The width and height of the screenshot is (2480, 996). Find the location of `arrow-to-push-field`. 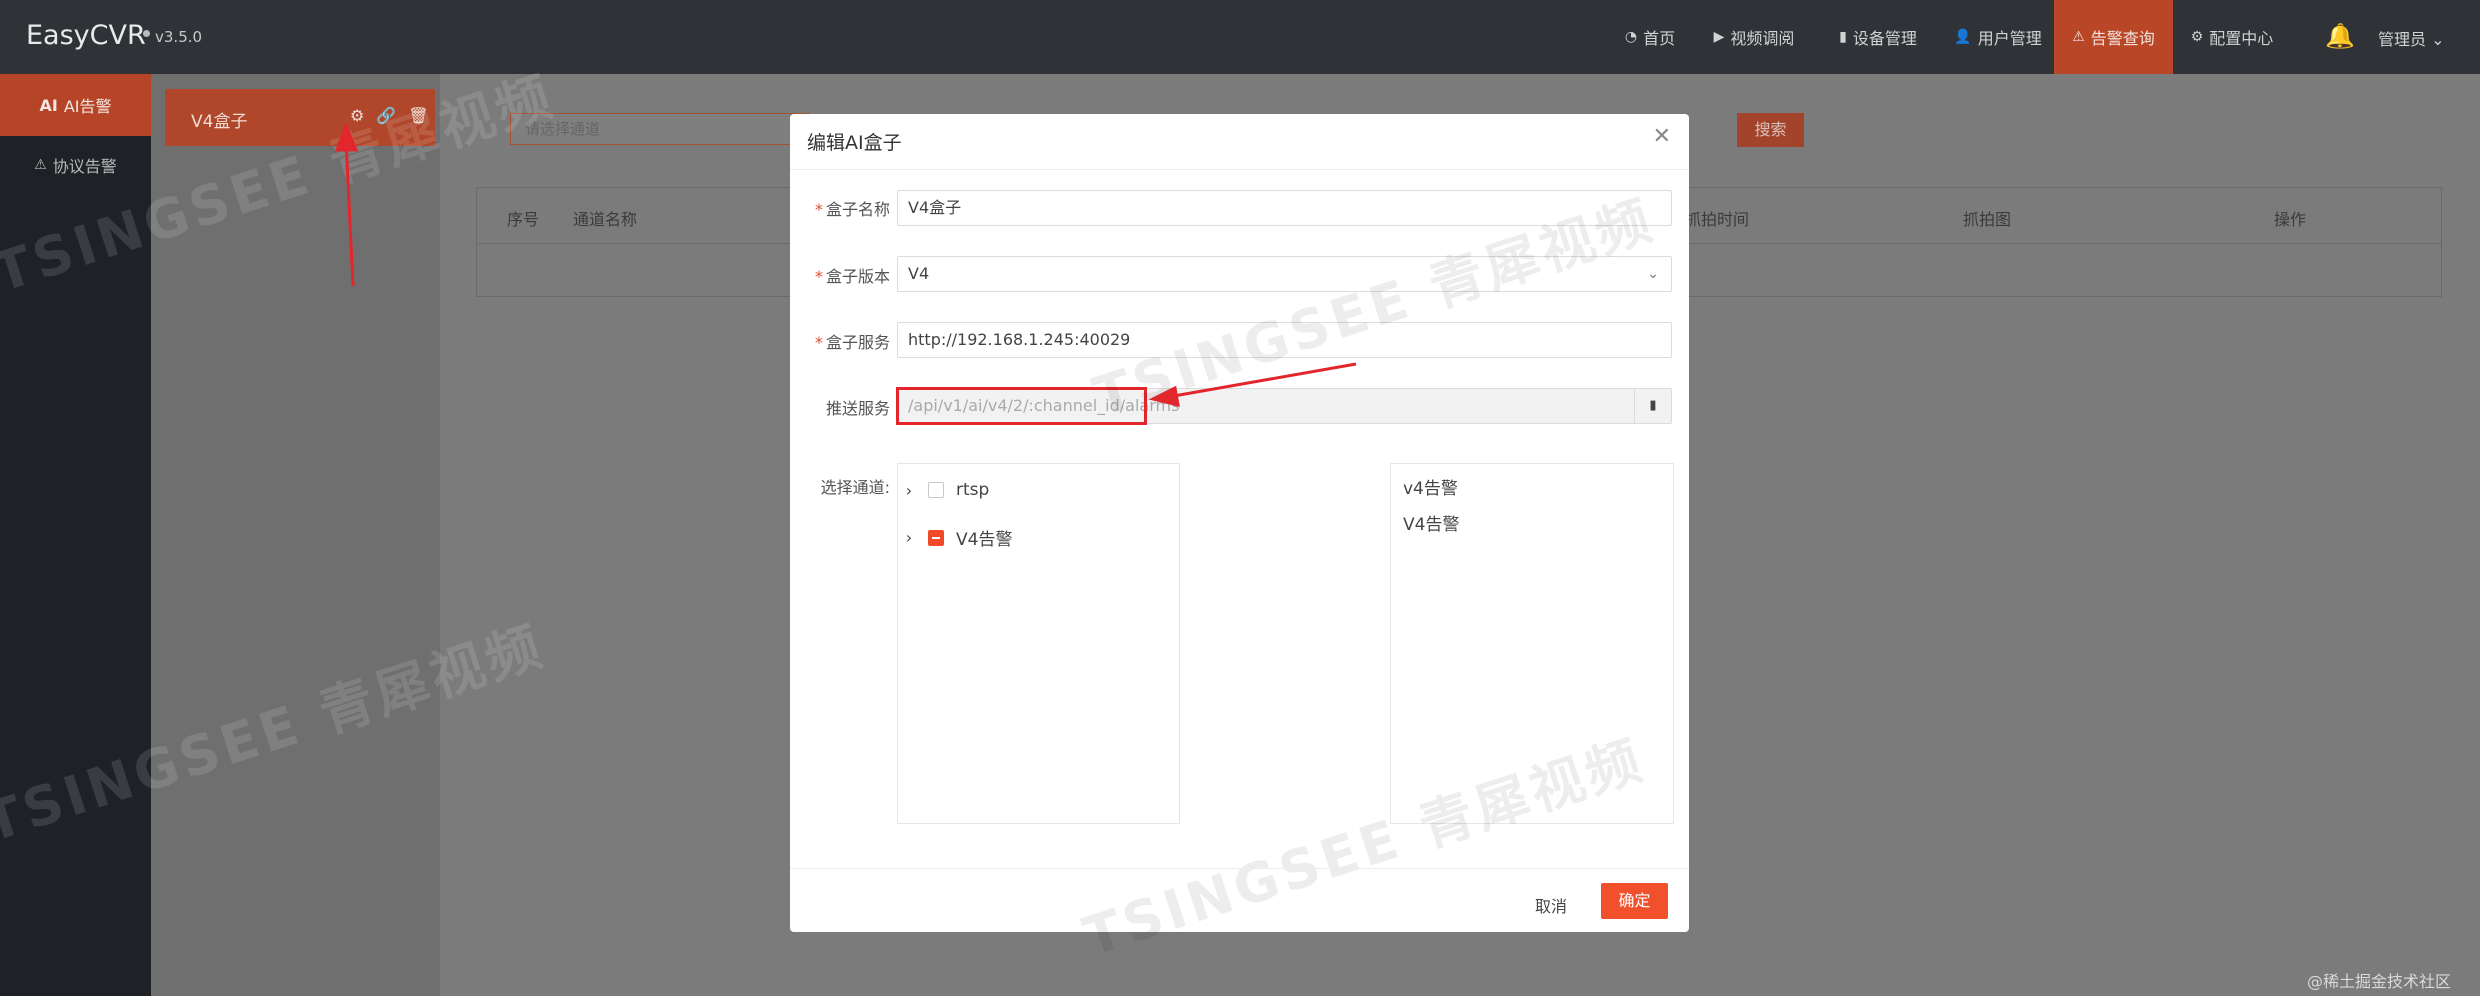

arrow-to-push-field is located at coordinates (1262, 380).